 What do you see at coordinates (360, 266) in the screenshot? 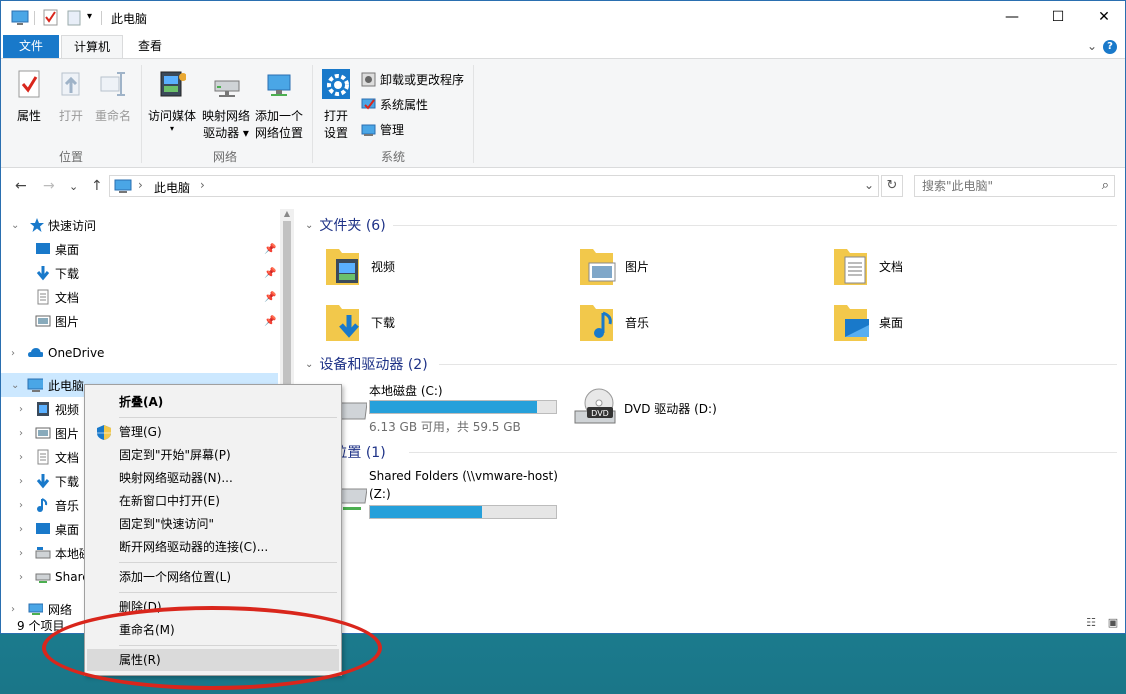
I see `folder-videos: 视频` at bounding box center [360, 266].